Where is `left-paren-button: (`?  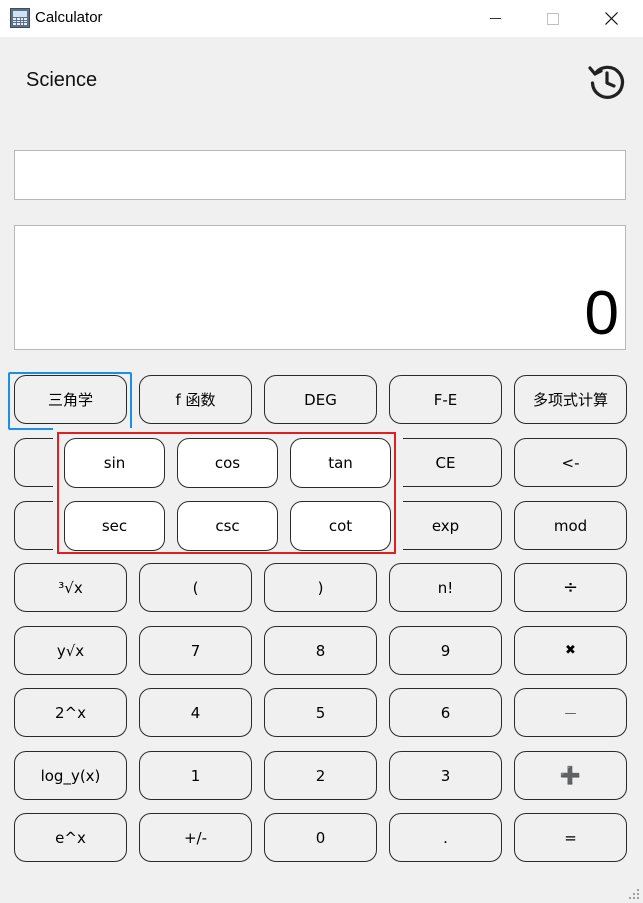 left-paren-button: ( is located at coordinates (195, 587).